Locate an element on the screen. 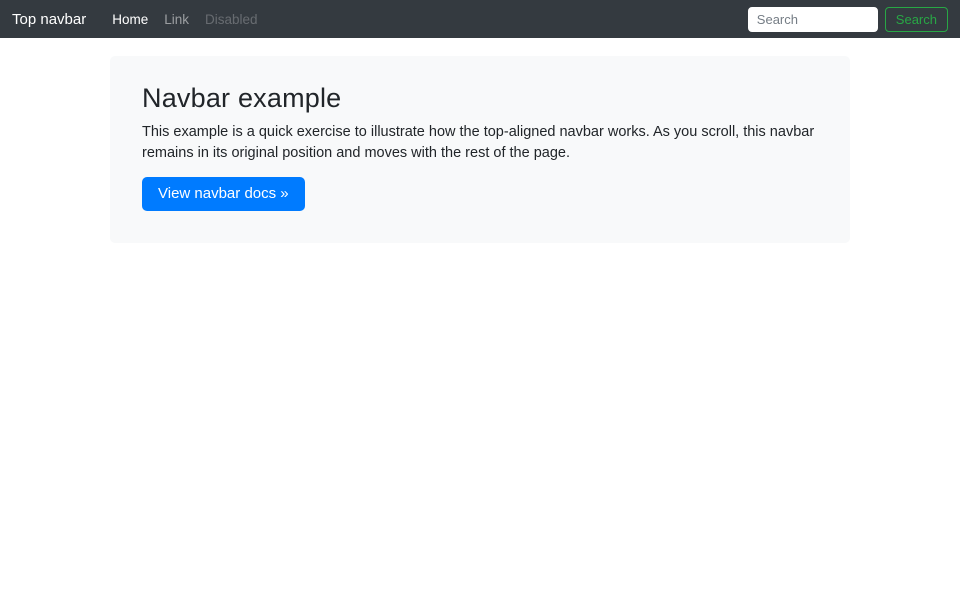 This screenshot has height=600, width=960. nav-link-link: Link is located at coordinates (176, 19).